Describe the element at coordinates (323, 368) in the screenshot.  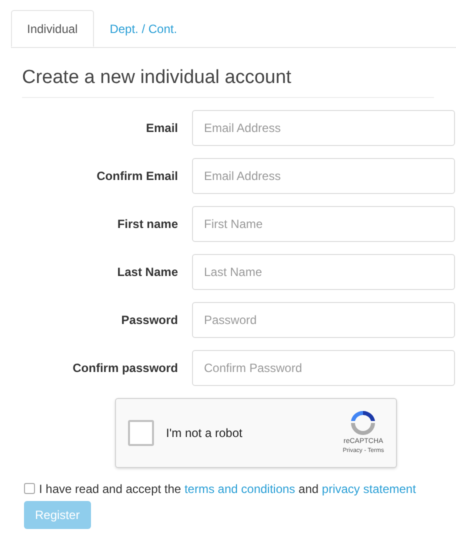
I see `input-field: Confirm Password` at that location.